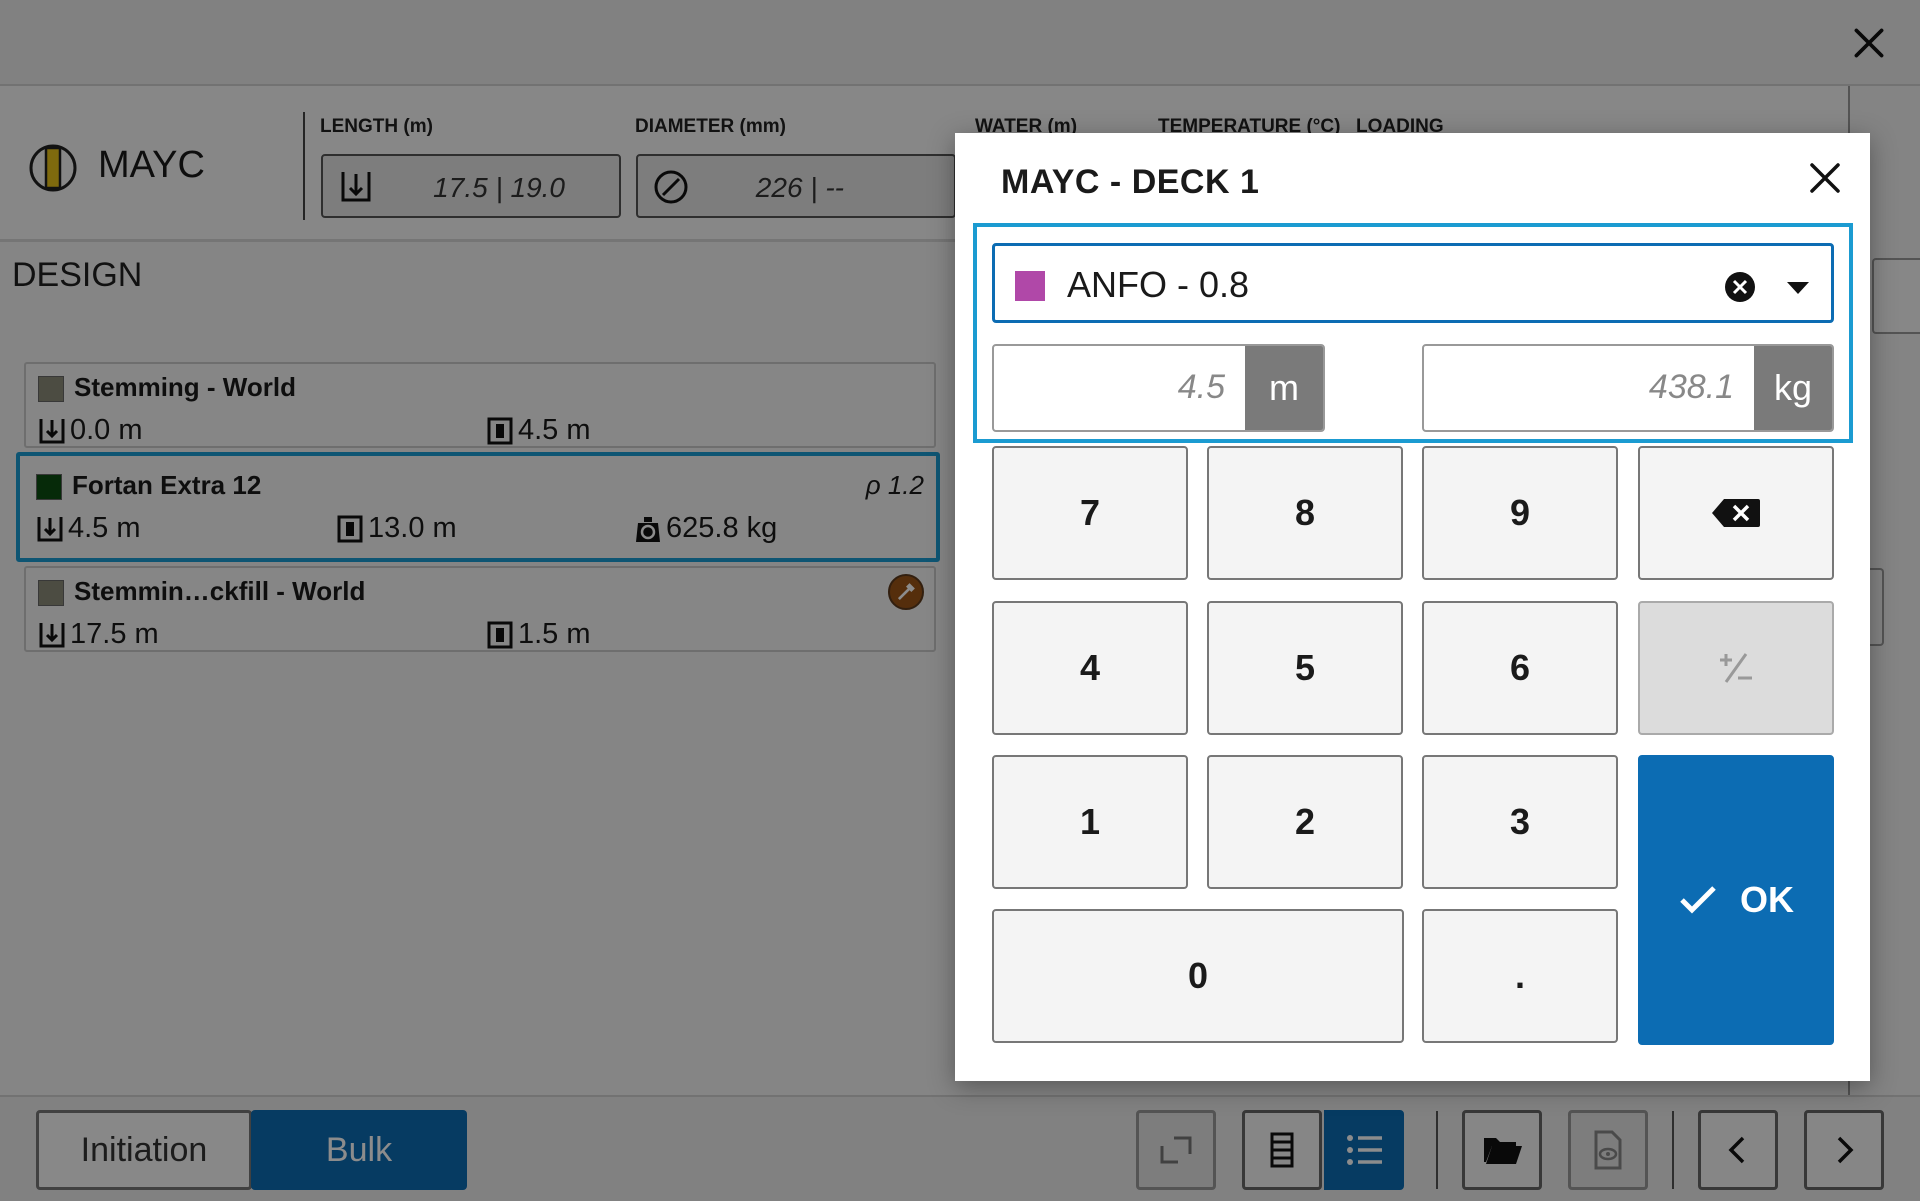  What do you see at coordinates (1628, 388) in the screenshot?
I see `mass-input: 438.1 kg` at bounding box center [1628, 388].